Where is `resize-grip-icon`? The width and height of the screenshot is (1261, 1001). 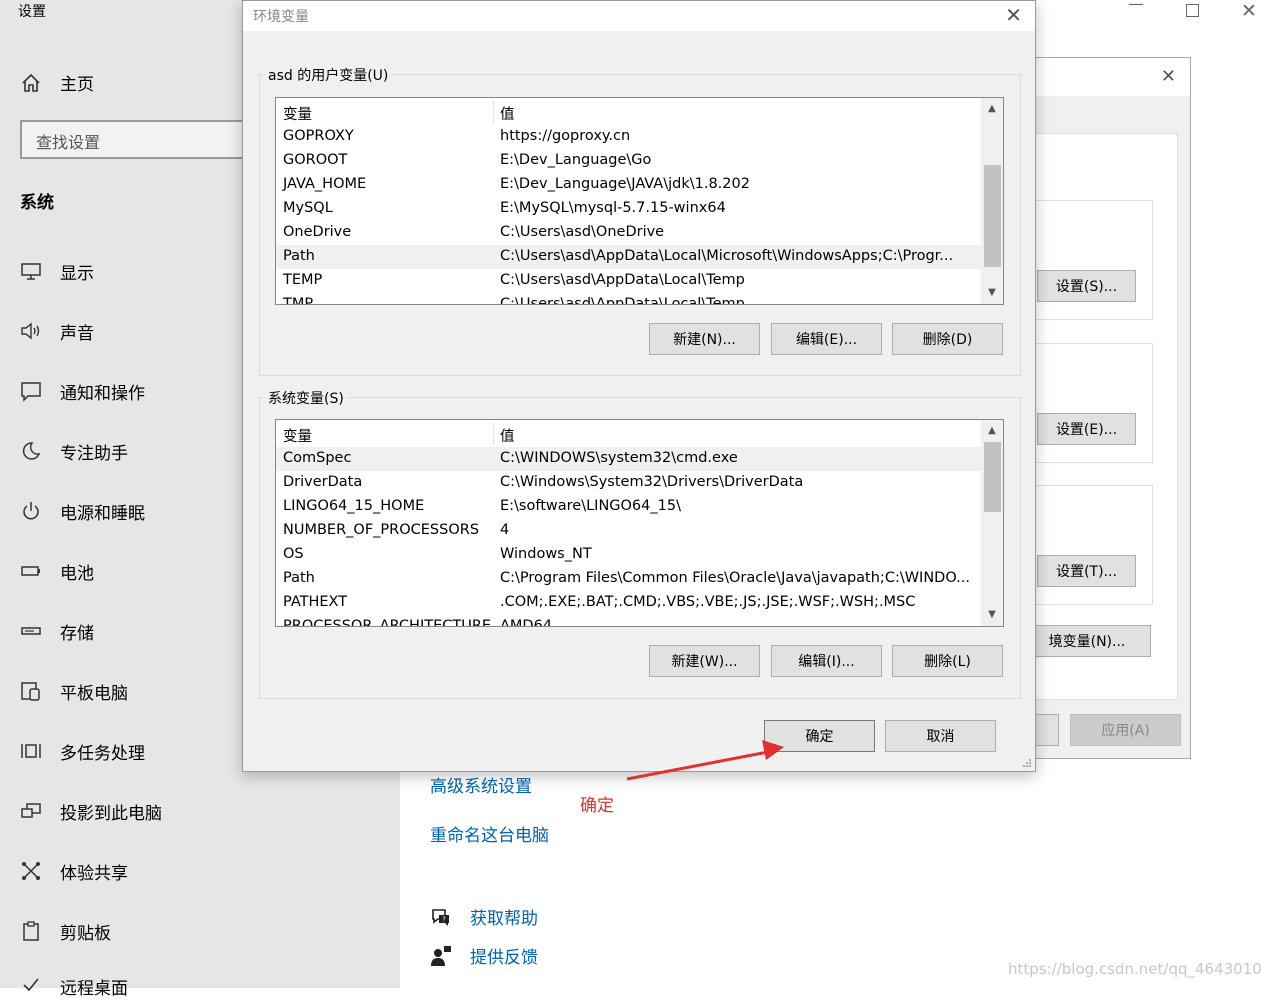 resize-grip-icon is located at coordinates (1027, 763).